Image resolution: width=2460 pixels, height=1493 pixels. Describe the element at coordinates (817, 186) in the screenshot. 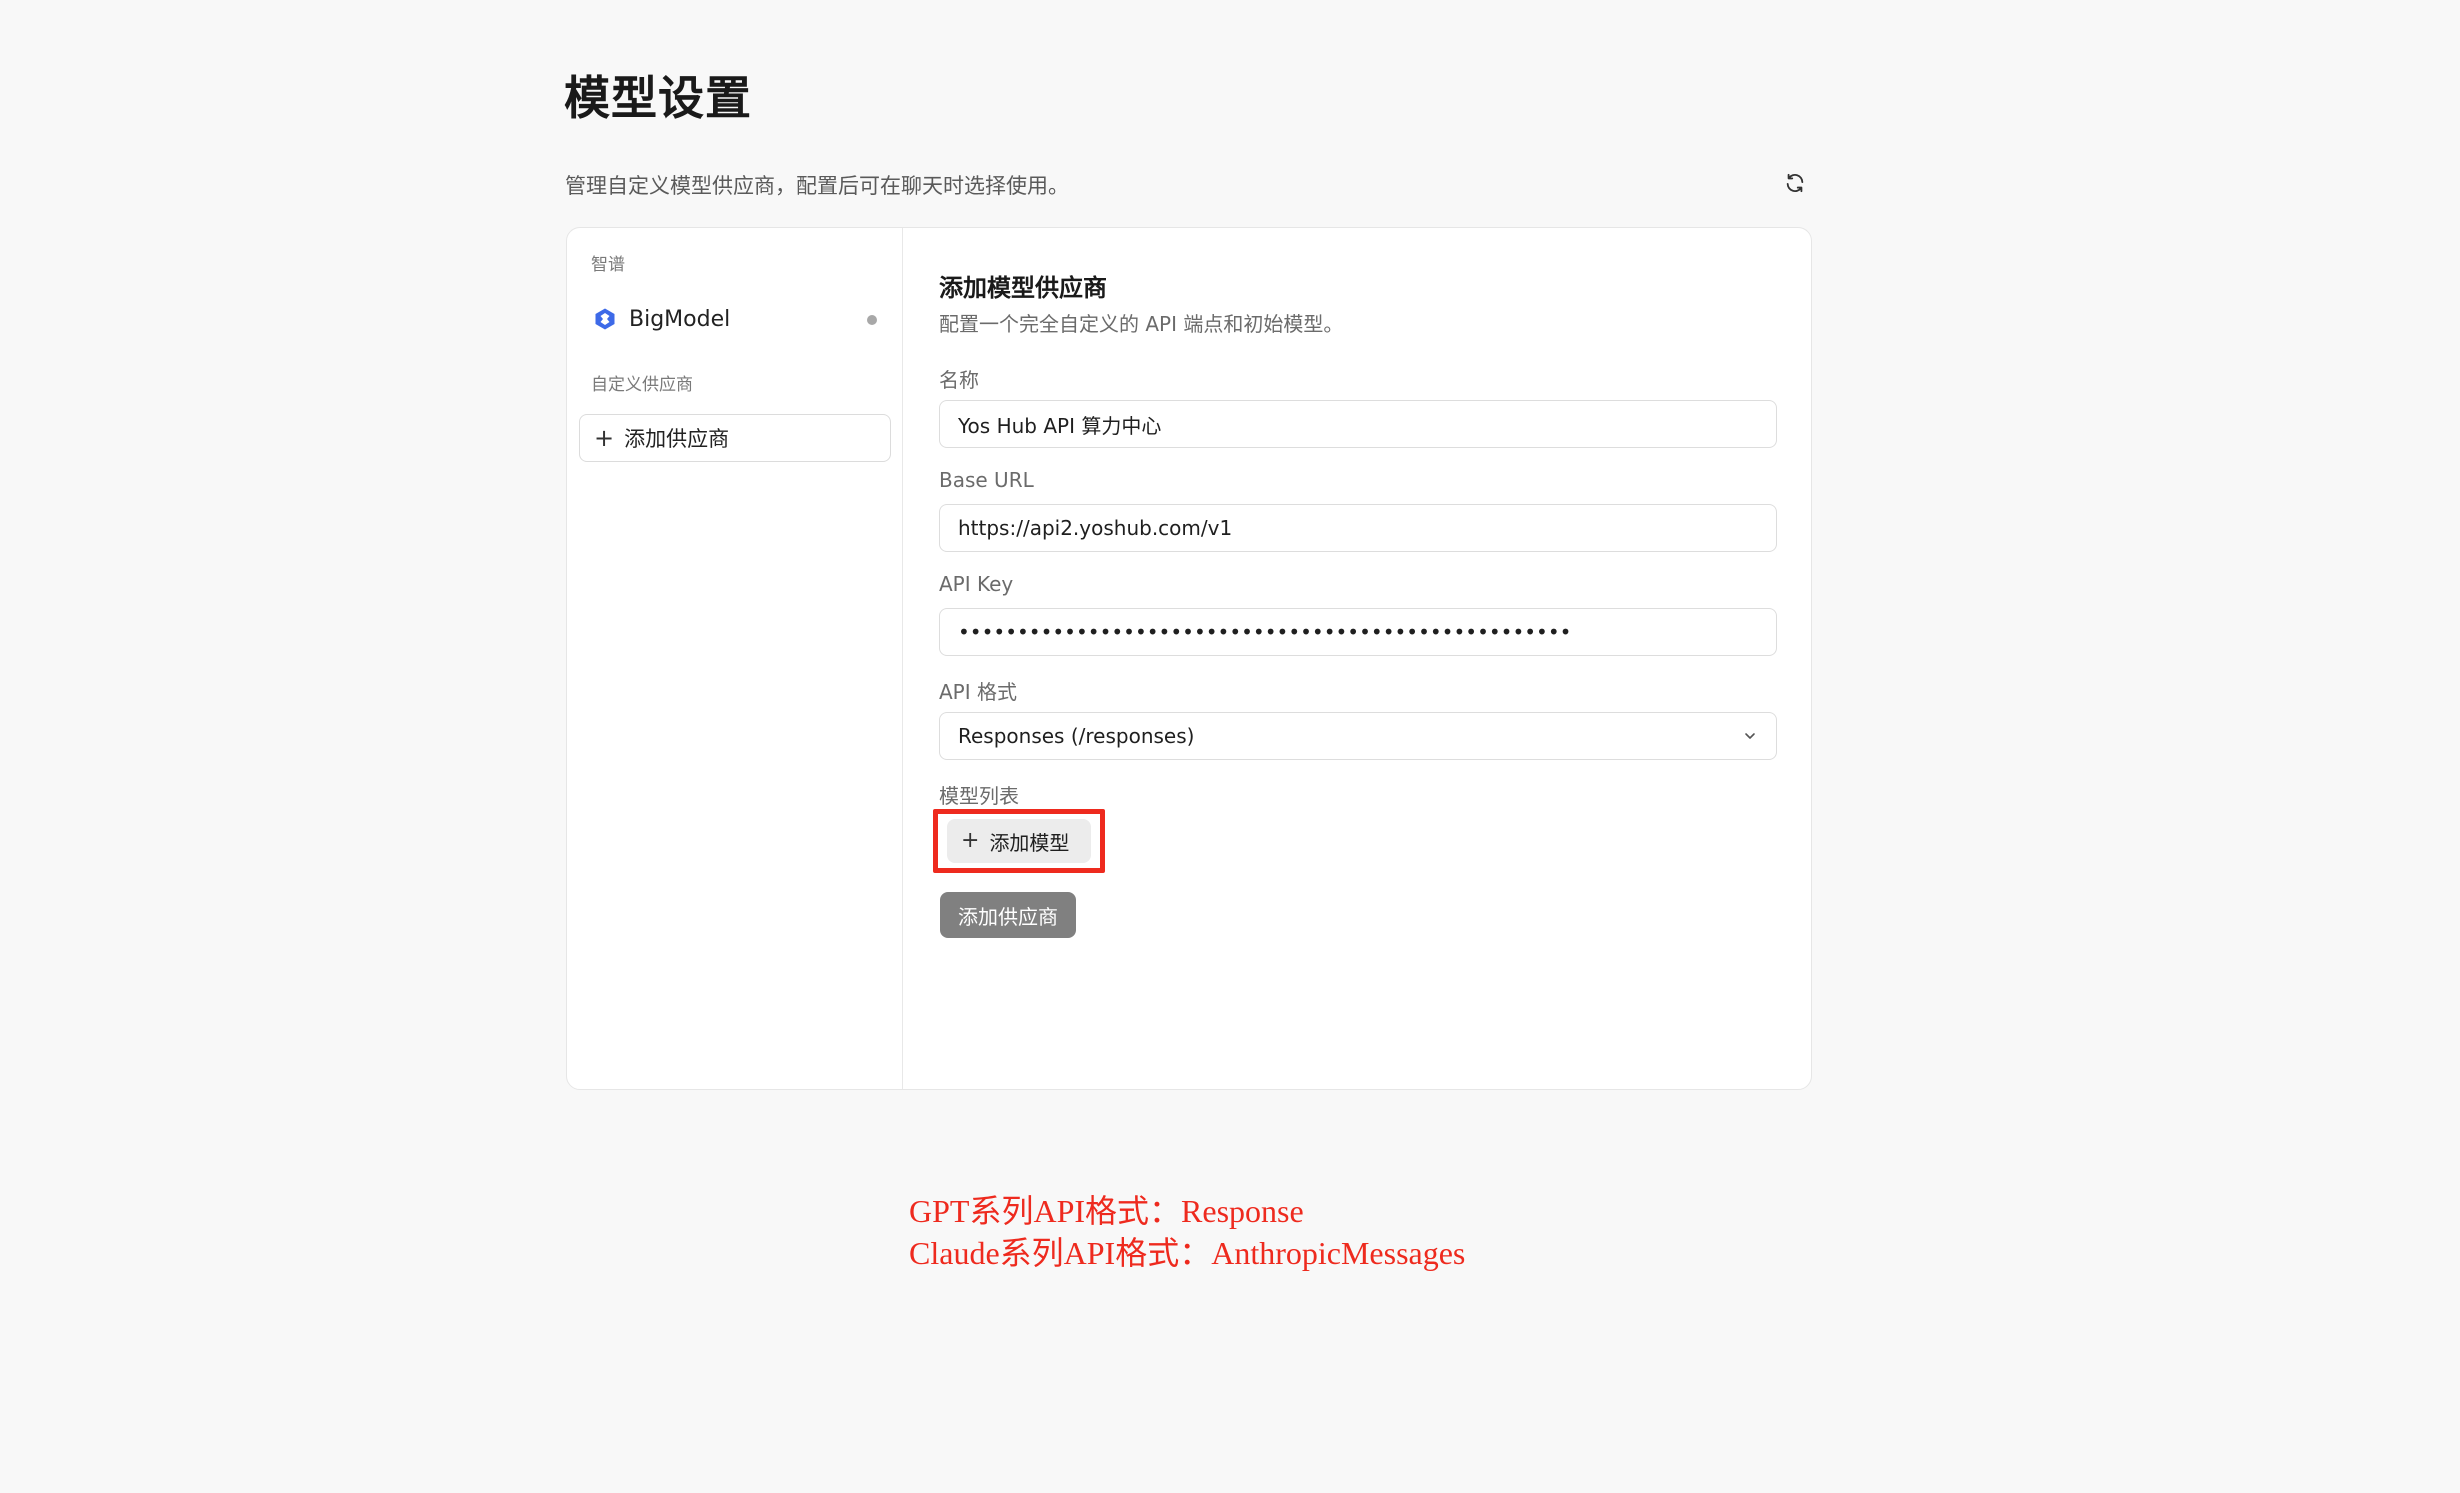

I see `page-description: 管理自定义模型供应商，配置后可在聊天时选择使用。` at that location.